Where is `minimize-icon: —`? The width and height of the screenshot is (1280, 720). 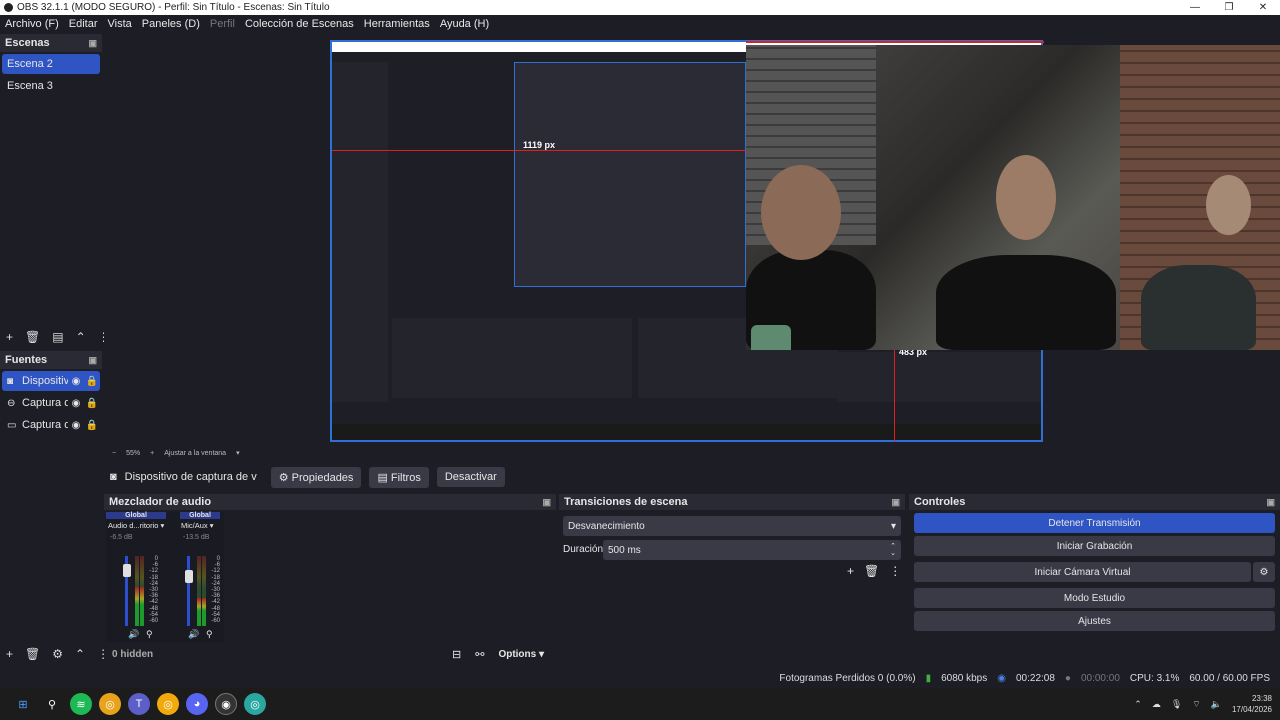
minimize-icon: — is located at coordinates (1195, 7).